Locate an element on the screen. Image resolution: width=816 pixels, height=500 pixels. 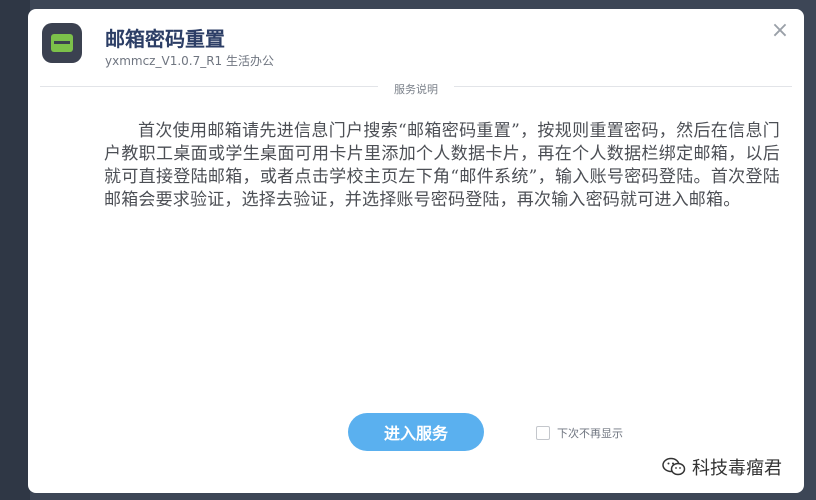
watermark-text: 科技毒瘤君 is located at coordinates (737, 468).